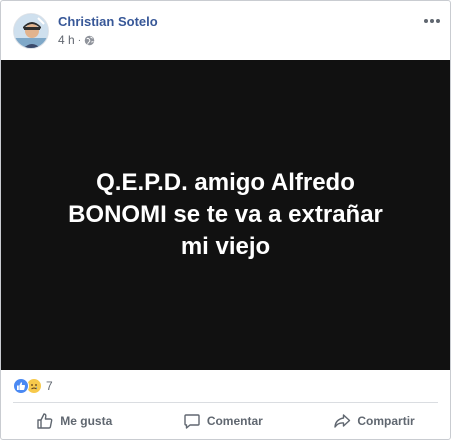 Image resolution: width=451 pixels, height=440 pixels. Describe the element at coordinates (432, 22) in the screenshot. I see `more-options-icon` at that location.